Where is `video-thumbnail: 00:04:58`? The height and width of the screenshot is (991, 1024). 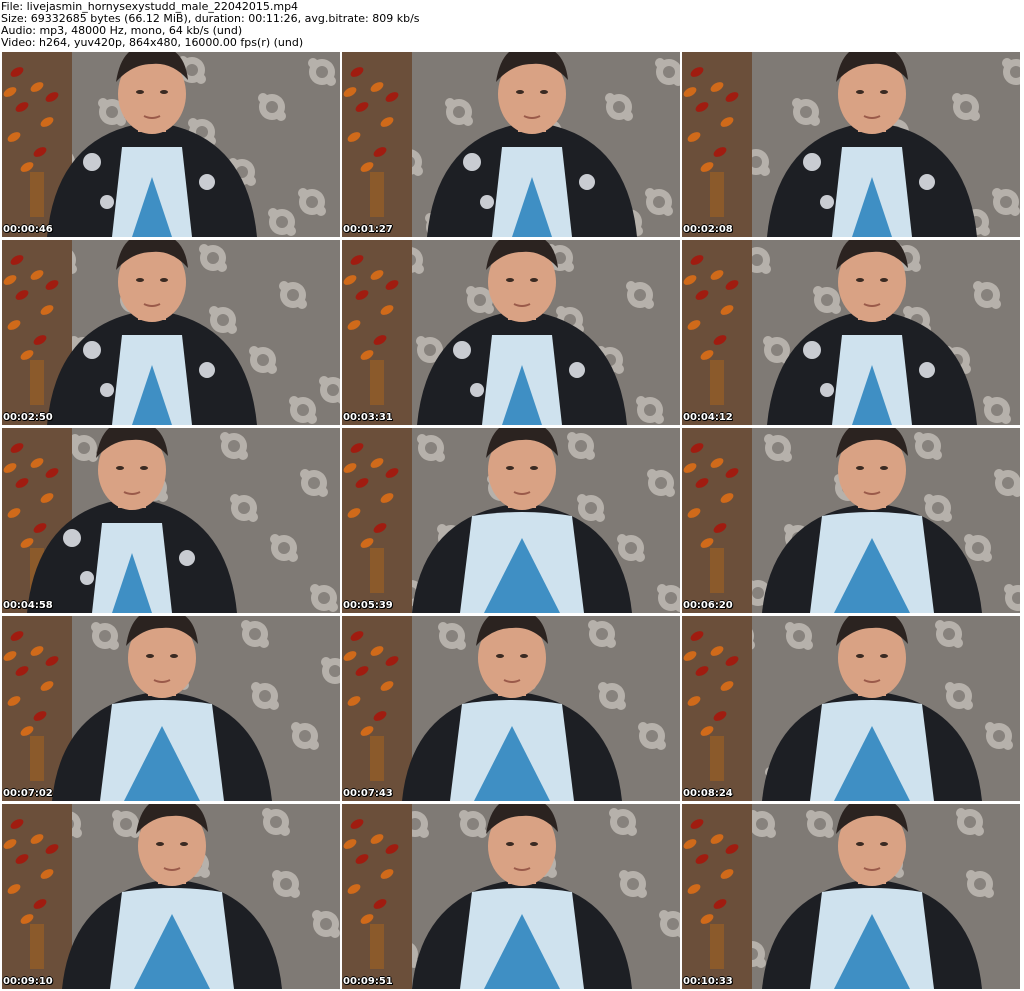 video-thumbnail: 00:04:58 is located at coordinates (171, 520).